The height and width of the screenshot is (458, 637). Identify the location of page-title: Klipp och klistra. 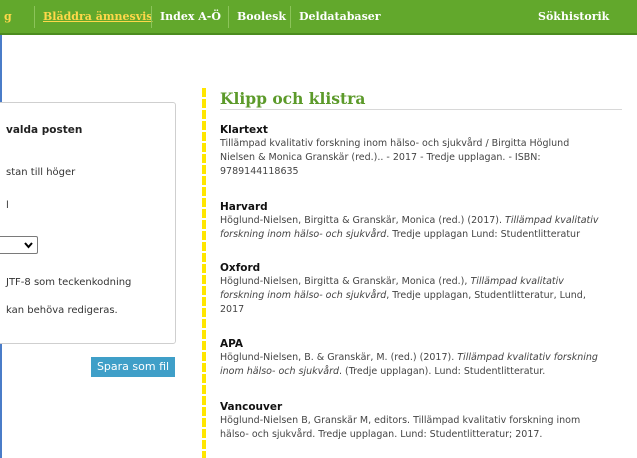
(293, 98).